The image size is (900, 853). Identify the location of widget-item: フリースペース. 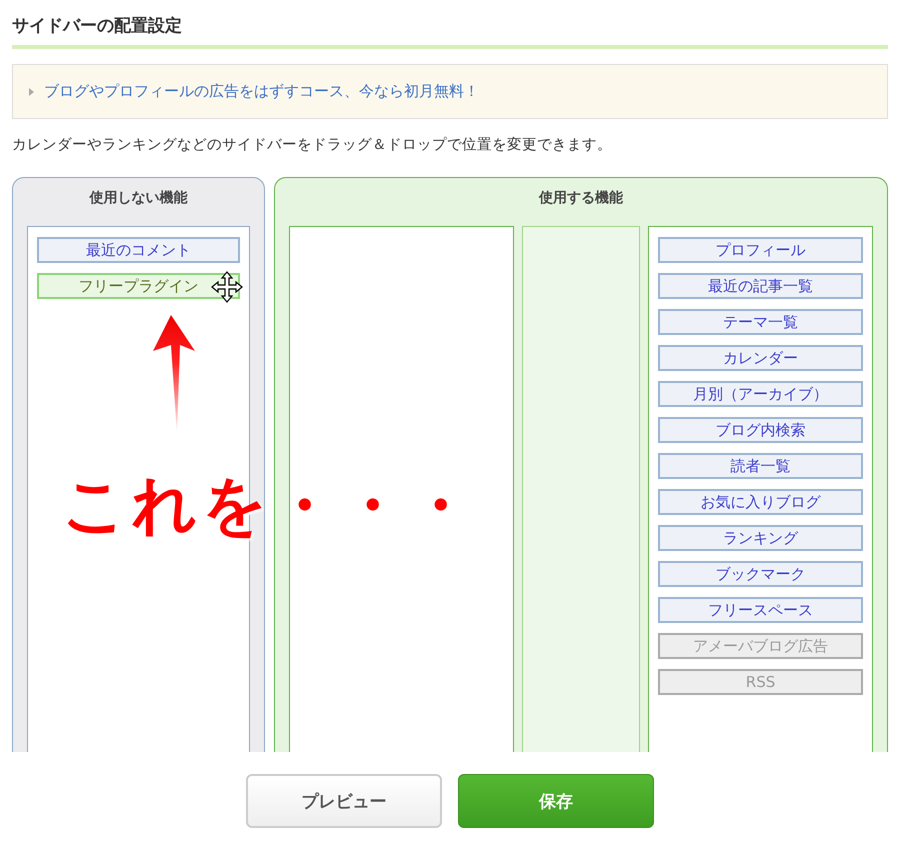
(760, 610).